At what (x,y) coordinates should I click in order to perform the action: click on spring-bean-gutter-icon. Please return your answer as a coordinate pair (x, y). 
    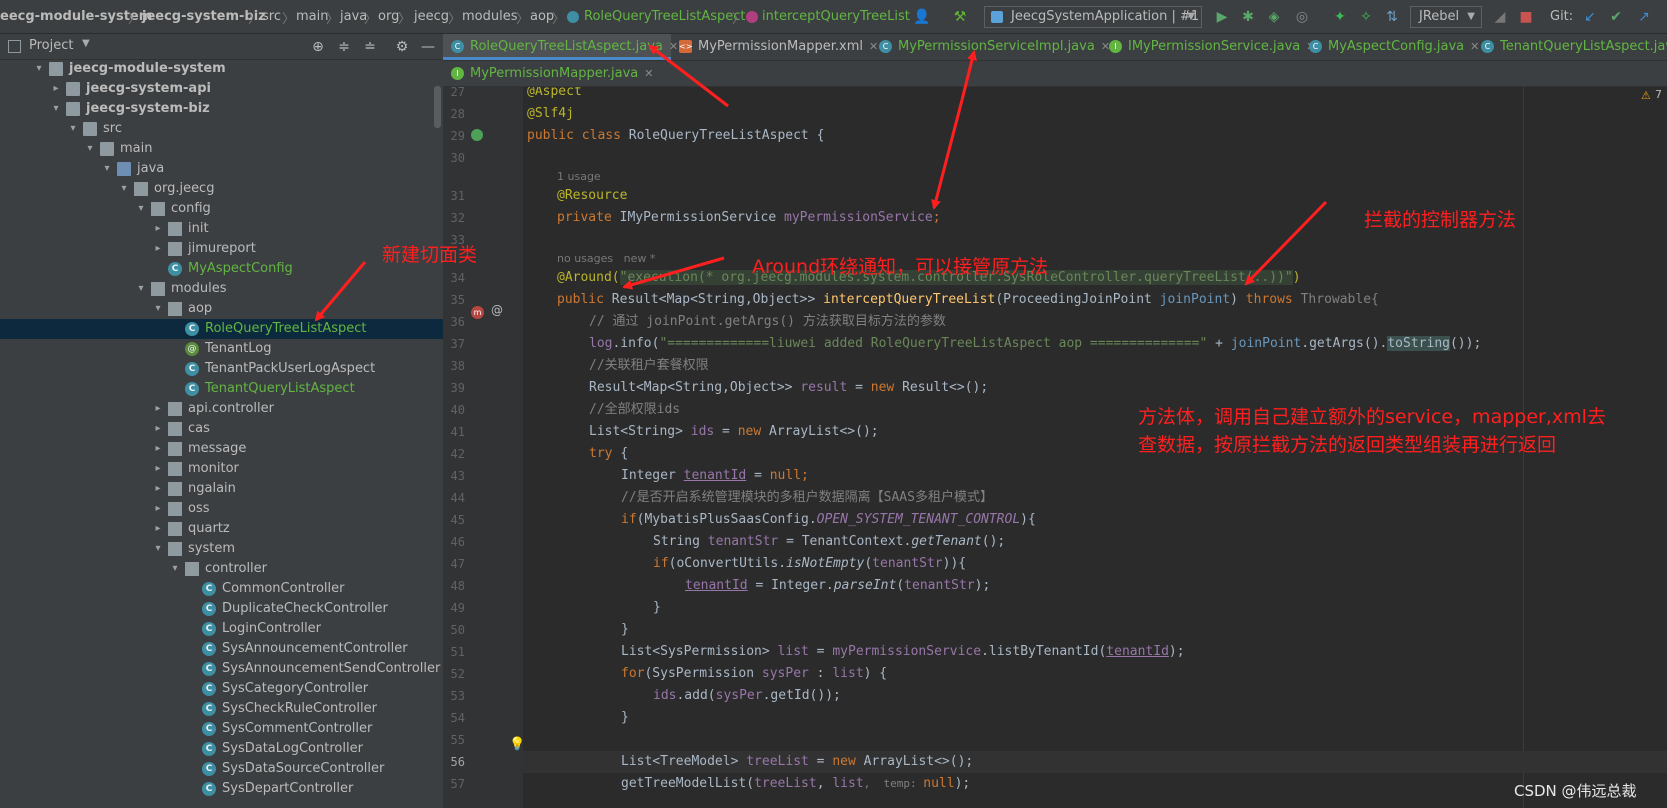
    Looking at the image, I should click on (477, 135).